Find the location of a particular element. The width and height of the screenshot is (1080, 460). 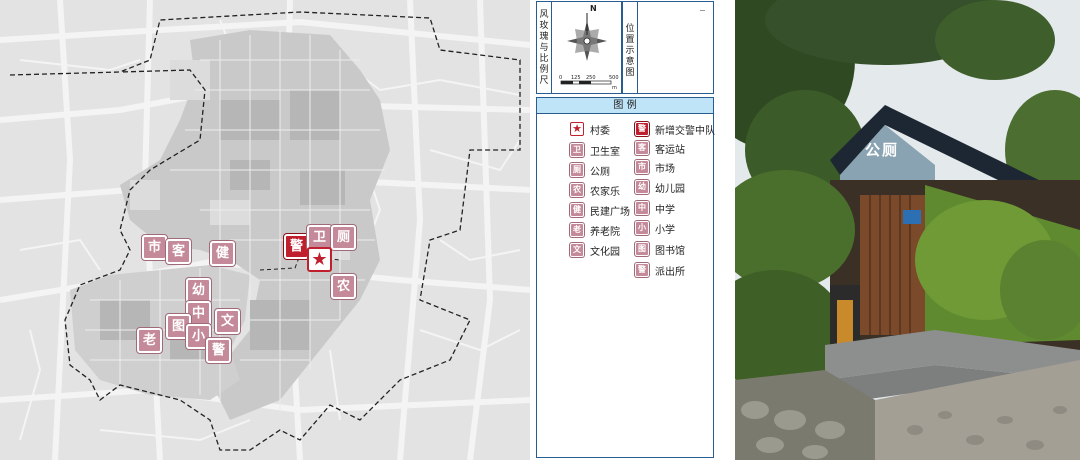

legend-item-nursing-home: 老 养老院 is located at coordinates (595, 230).